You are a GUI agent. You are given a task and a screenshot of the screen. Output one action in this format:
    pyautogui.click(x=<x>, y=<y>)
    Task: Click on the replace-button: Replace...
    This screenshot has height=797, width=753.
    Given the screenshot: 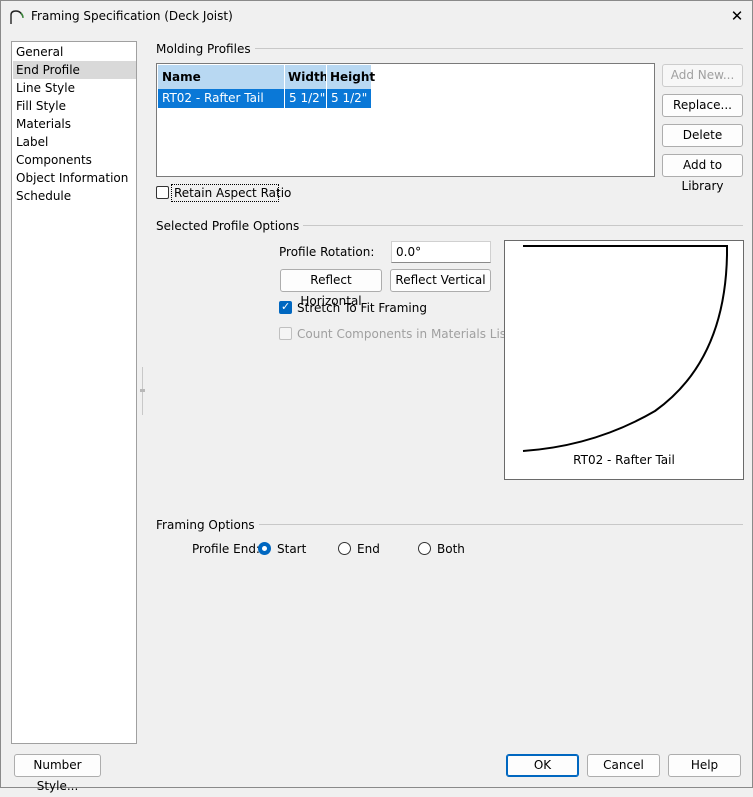 What is the action you would take?
    pyautogui.click(x=702, y=105)
    